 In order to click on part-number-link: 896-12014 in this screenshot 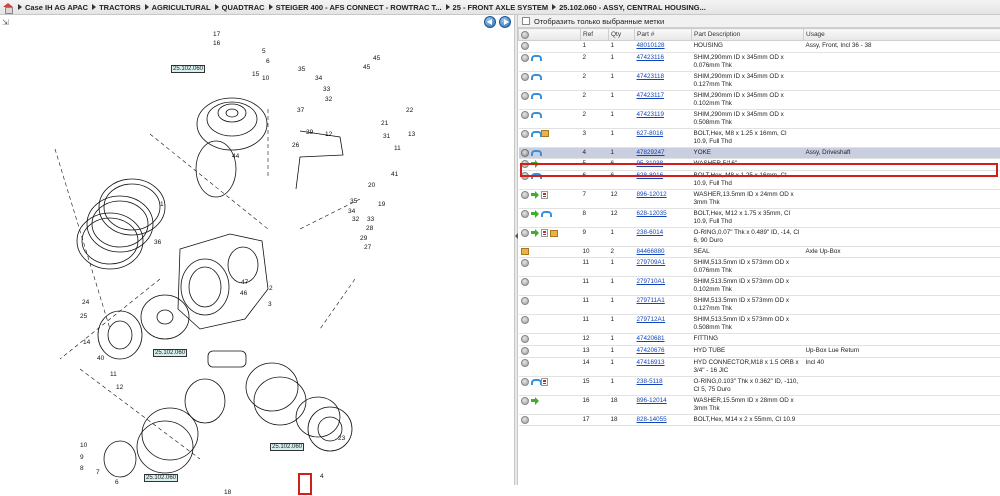, I will do `click(652, 400)`.